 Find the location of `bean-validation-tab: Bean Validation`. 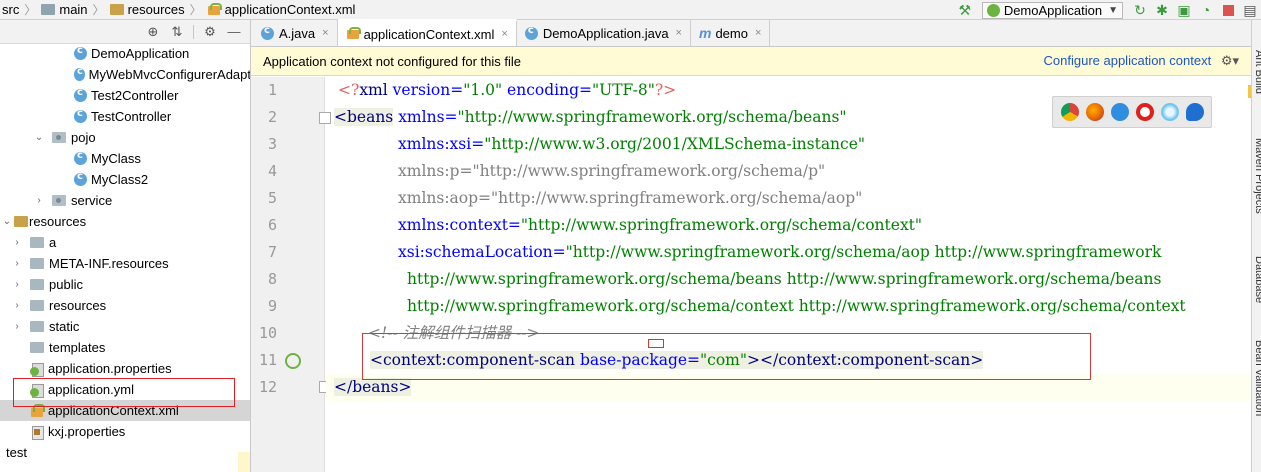

bean-validation-tab: Bean Validation is located at coordinates (1257, 378).